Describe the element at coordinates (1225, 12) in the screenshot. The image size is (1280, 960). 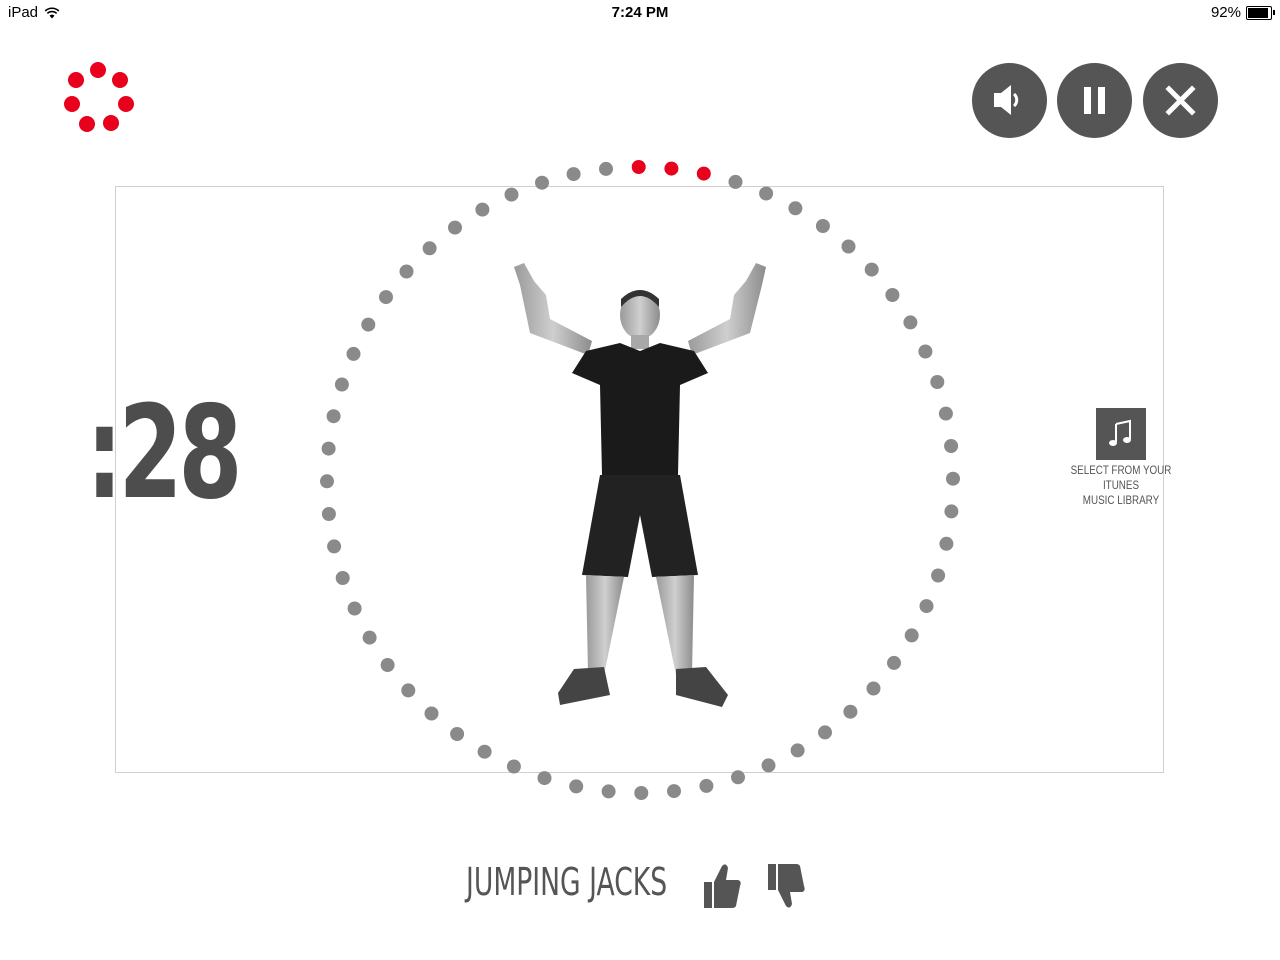
I see `battery-percent: 92%` at that location.